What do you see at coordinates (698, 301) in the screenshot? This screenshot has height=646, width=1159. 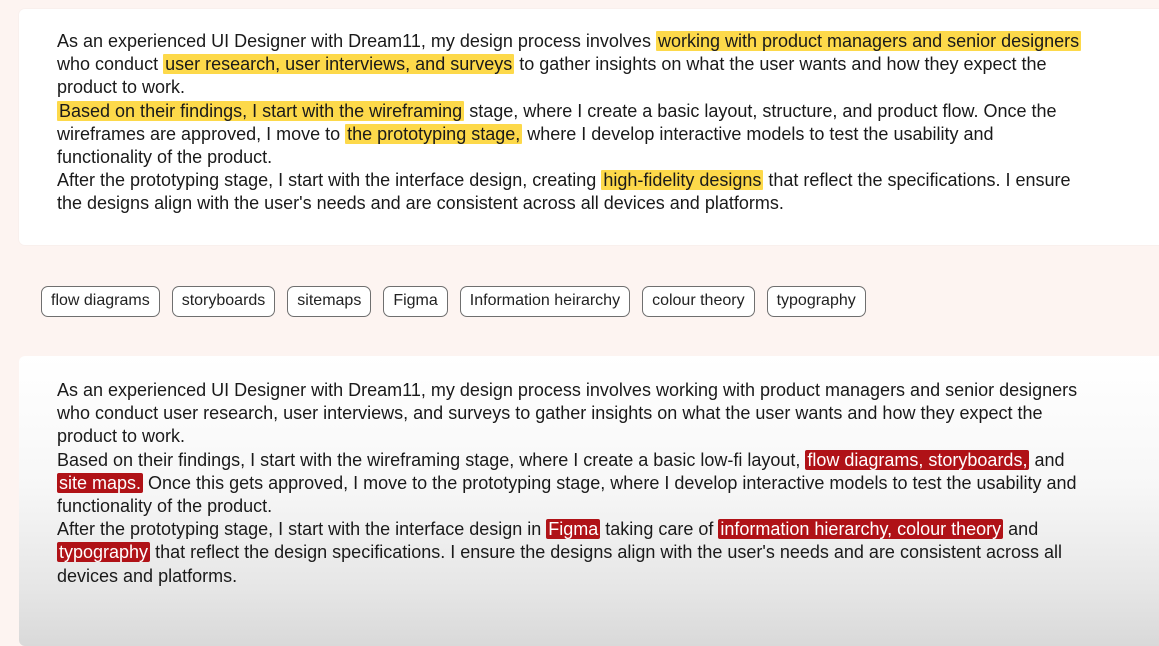 I see `tag-colour-theory: colour theory` at bounding box center [698, 301].